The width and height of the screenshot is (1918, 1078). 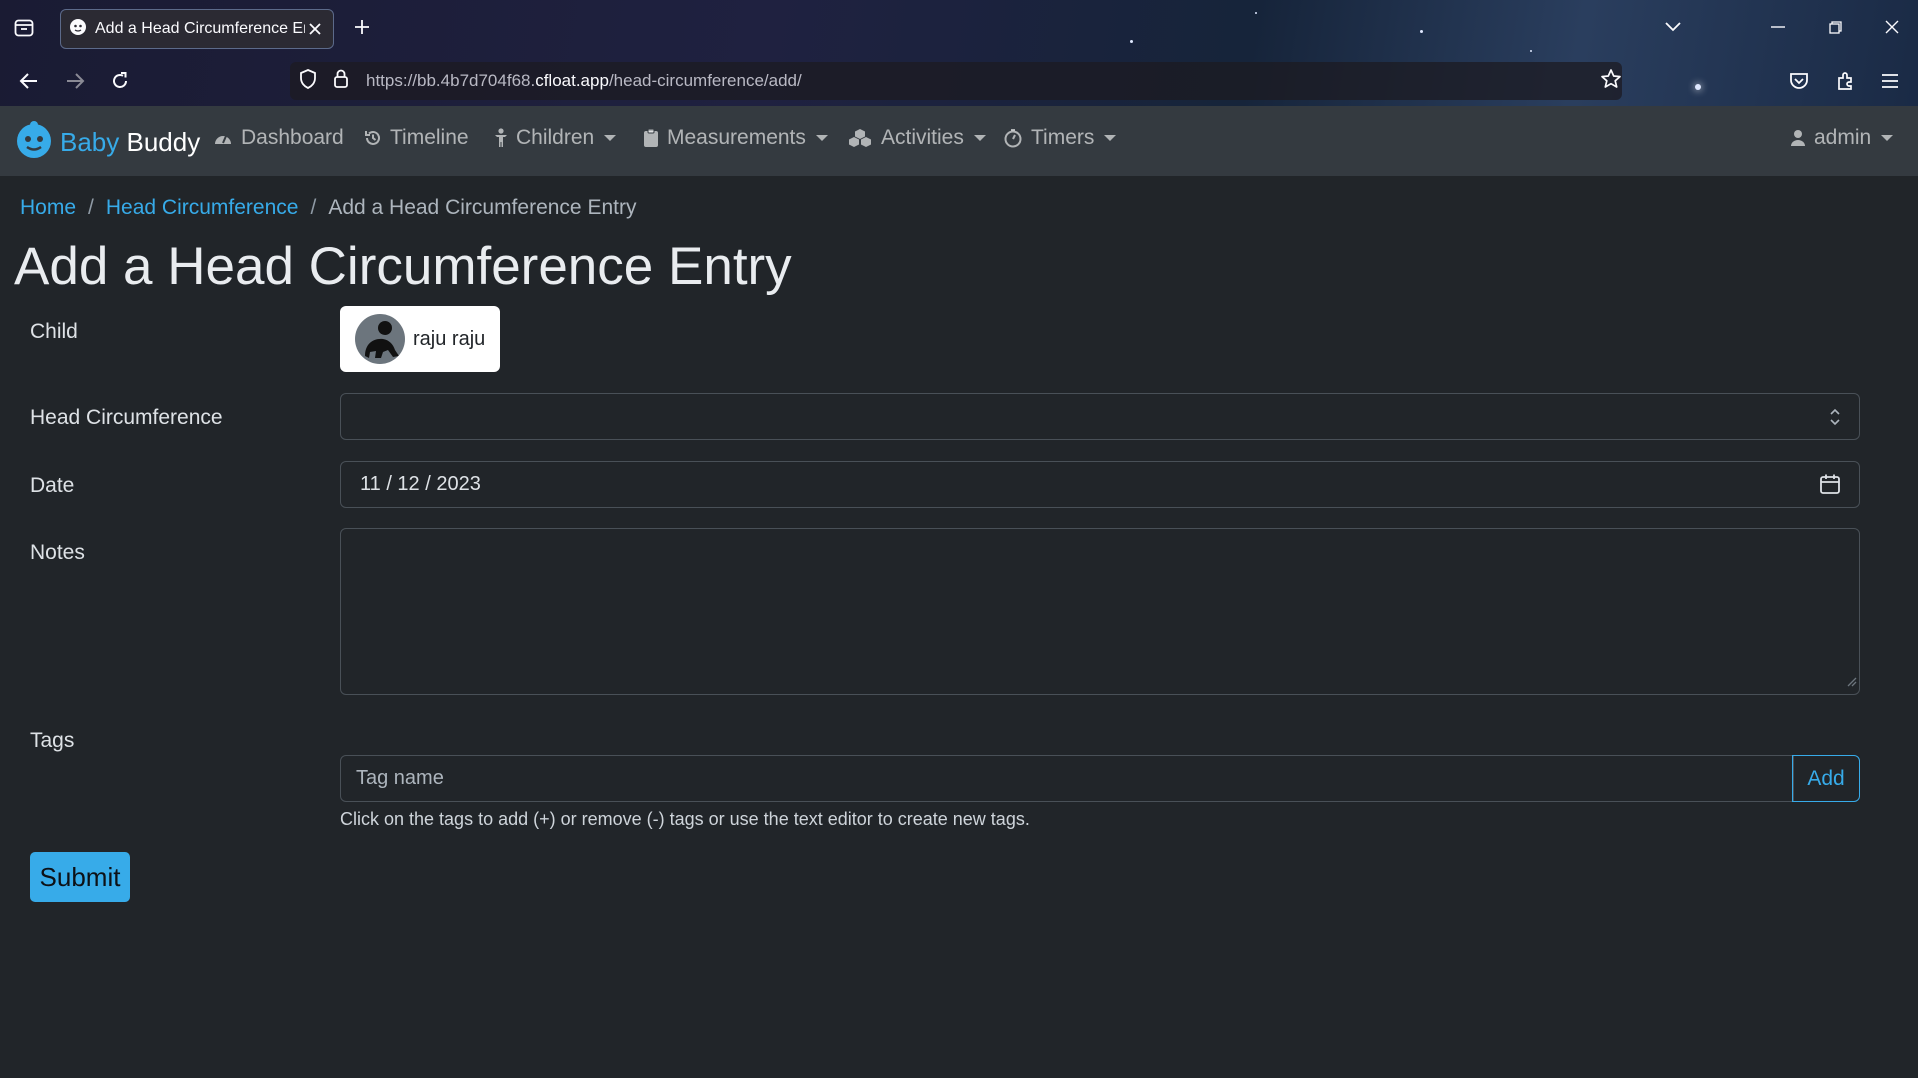 What do you see at coordinates (1890, 81) in the screenshot?
I see `menu-hamburger-icon` at bounding box center [1890, 81].